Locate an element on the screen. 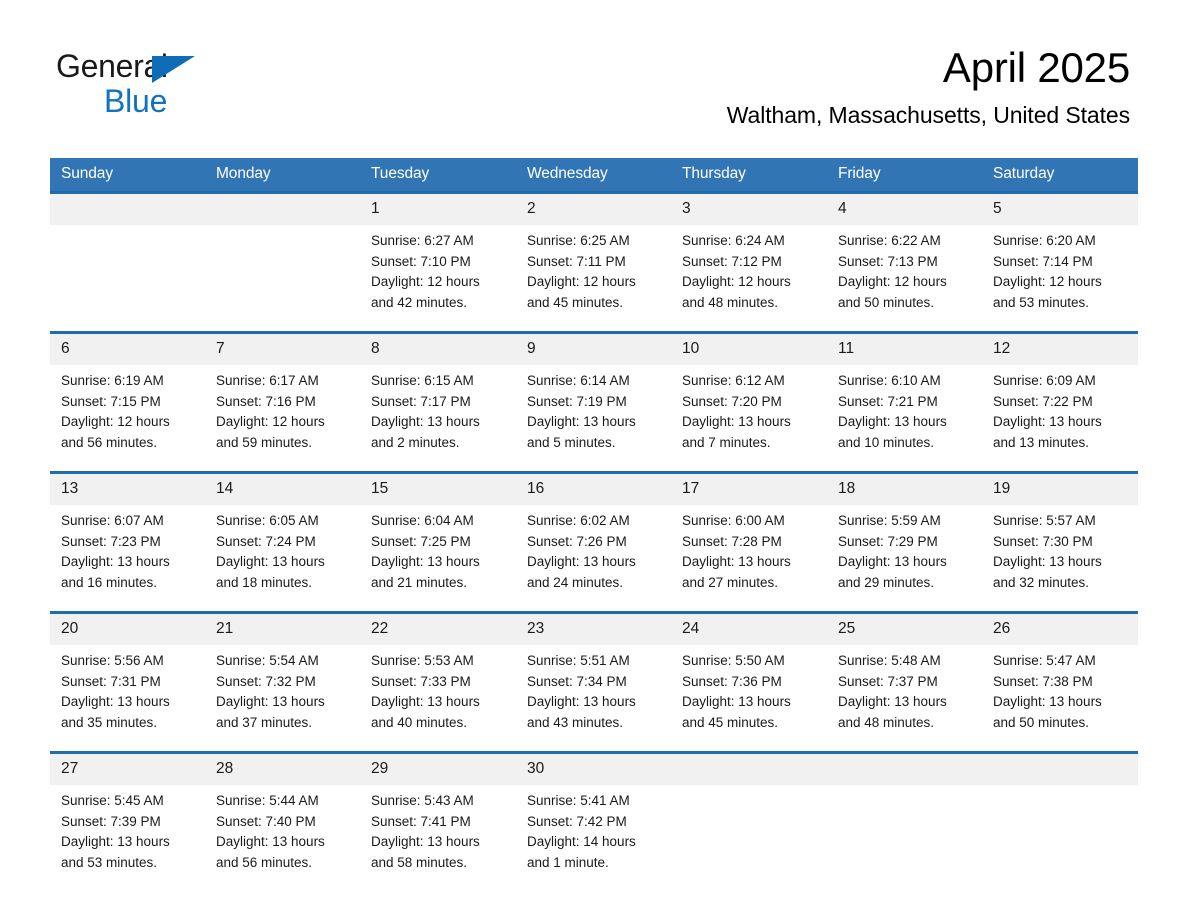  day-daylight2-text: and 59 minutes. is located at coordinates (264, 442).